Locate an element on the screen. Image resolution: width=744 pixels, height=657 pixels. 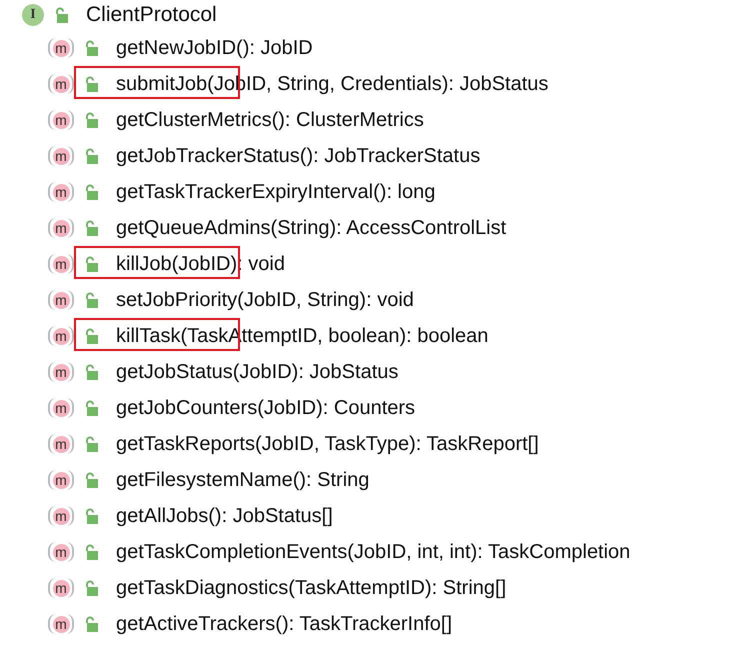
tree-item: getQueueAdmins(String): AccessControlList is located at coordinates (311, 228).